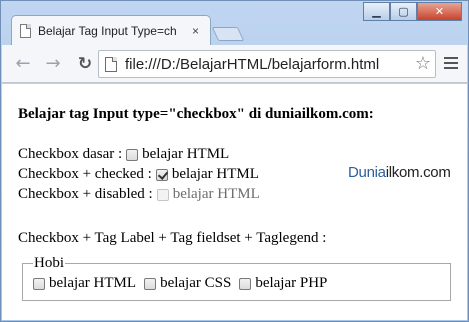 This screenshot has width=469, height=322. What do you see at coordinates (162, 194) in the screenshot?
I see `checkbox-disabled` at bounding box center [162, 194].